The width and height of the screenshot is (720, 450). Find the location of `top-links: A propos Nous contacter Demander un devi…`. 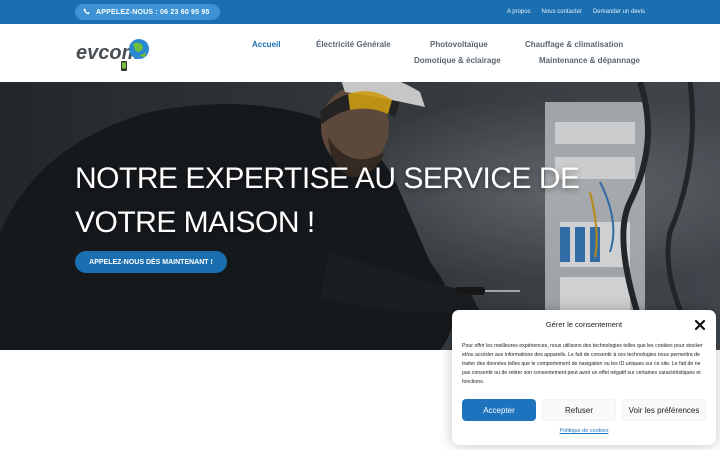

top-links: A propos Nous contacter Demander un devi… is located at coordinates (576, 12).